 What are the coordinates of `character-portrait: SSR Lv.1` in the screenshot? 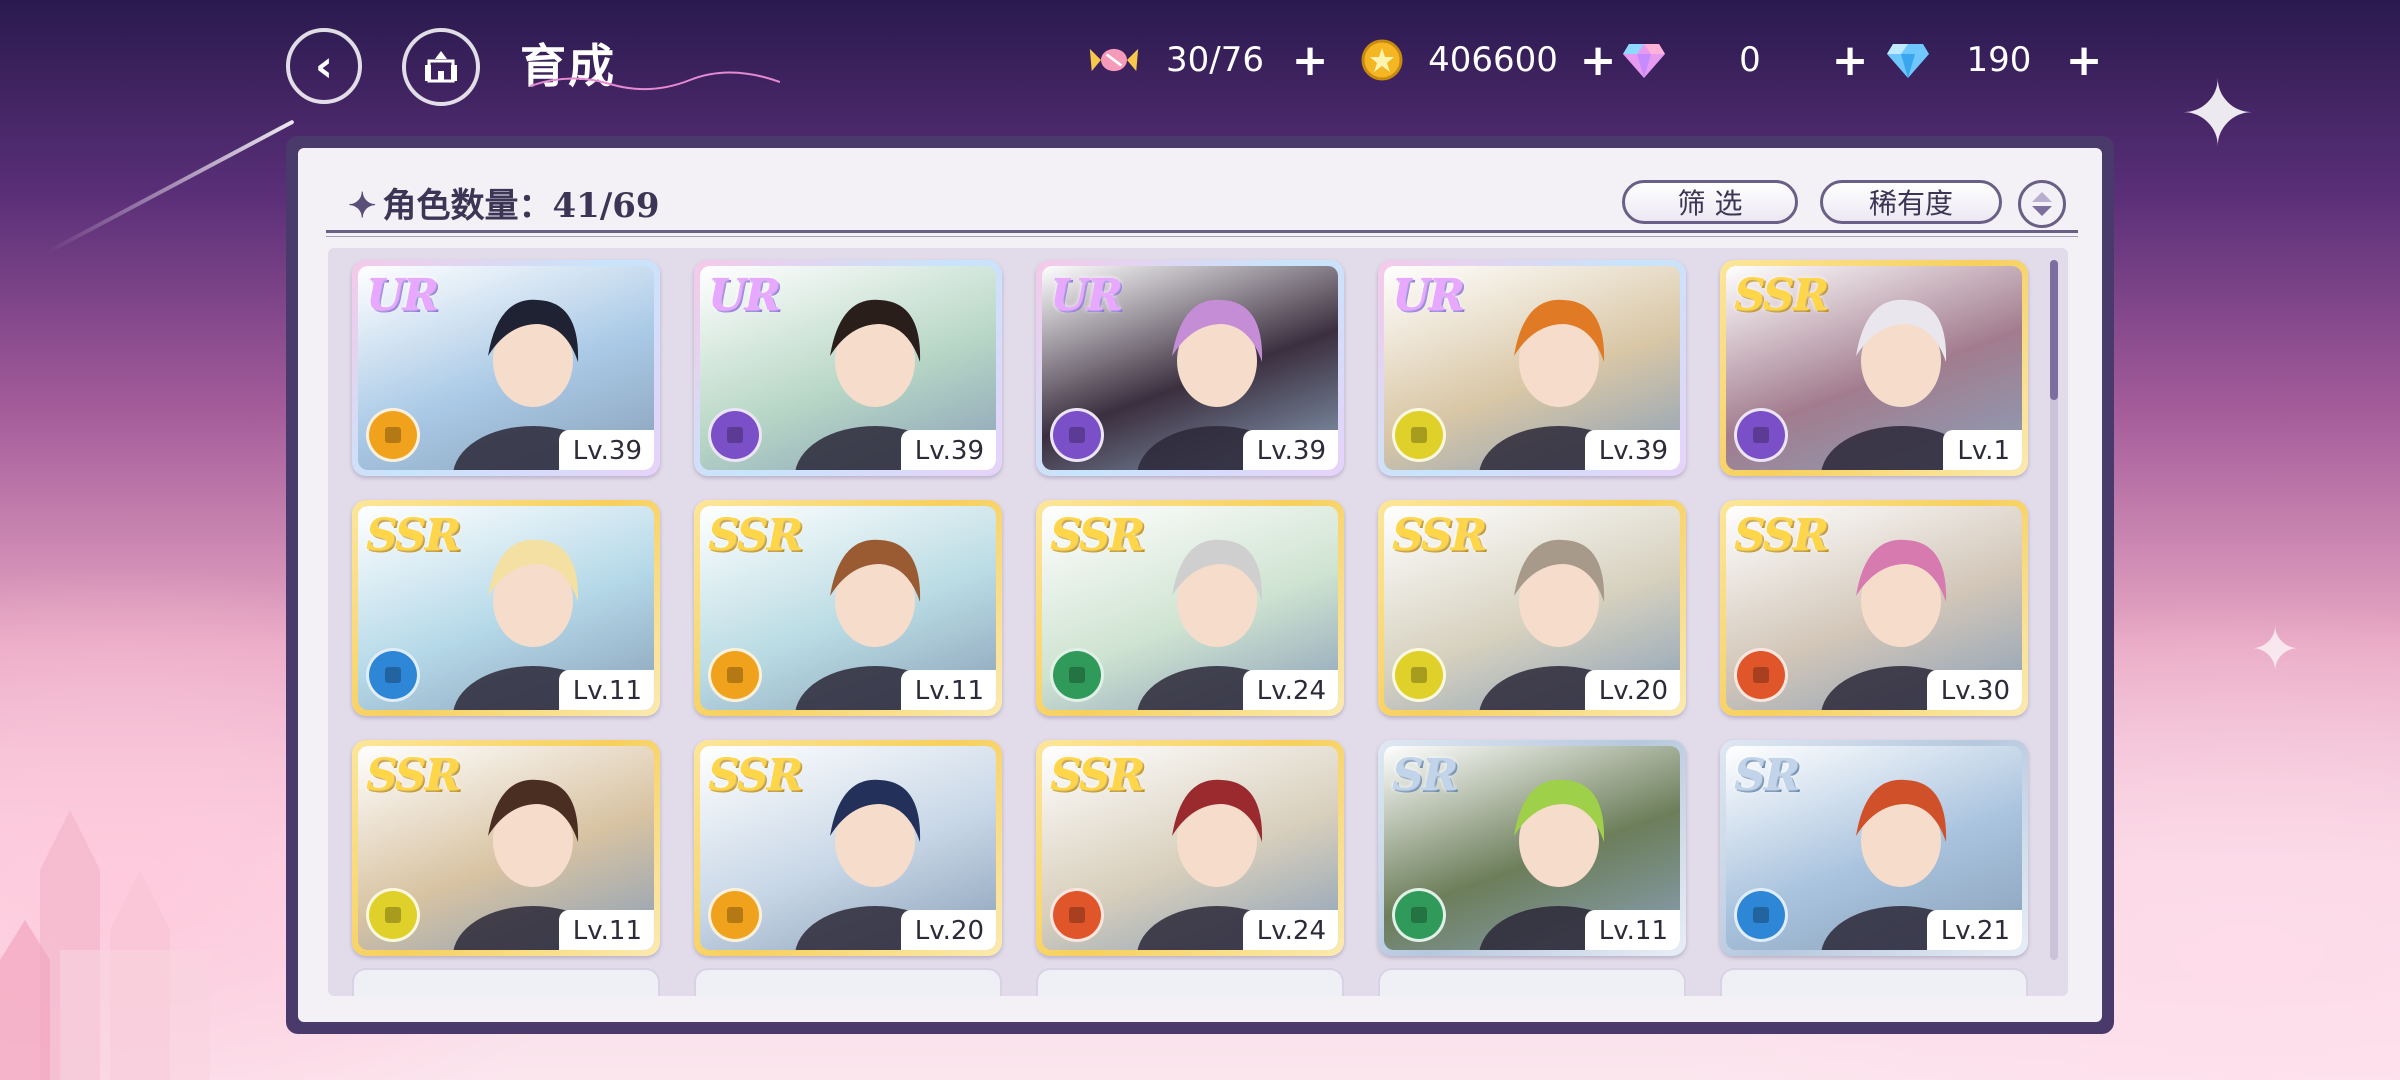 It's located at (1874, 368).